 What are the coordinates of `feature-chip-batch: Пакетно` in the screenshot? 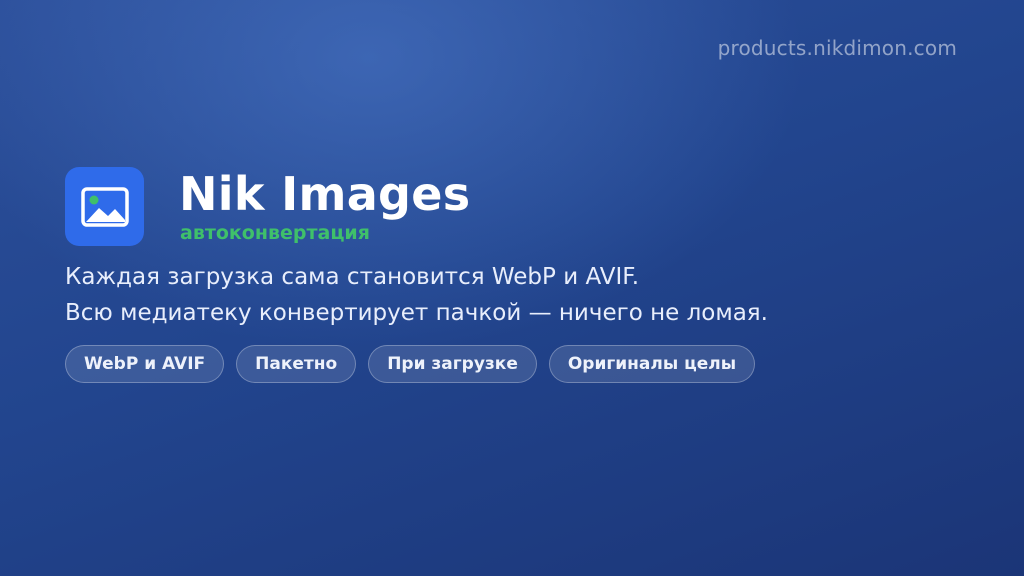 It's located at (296, 364).